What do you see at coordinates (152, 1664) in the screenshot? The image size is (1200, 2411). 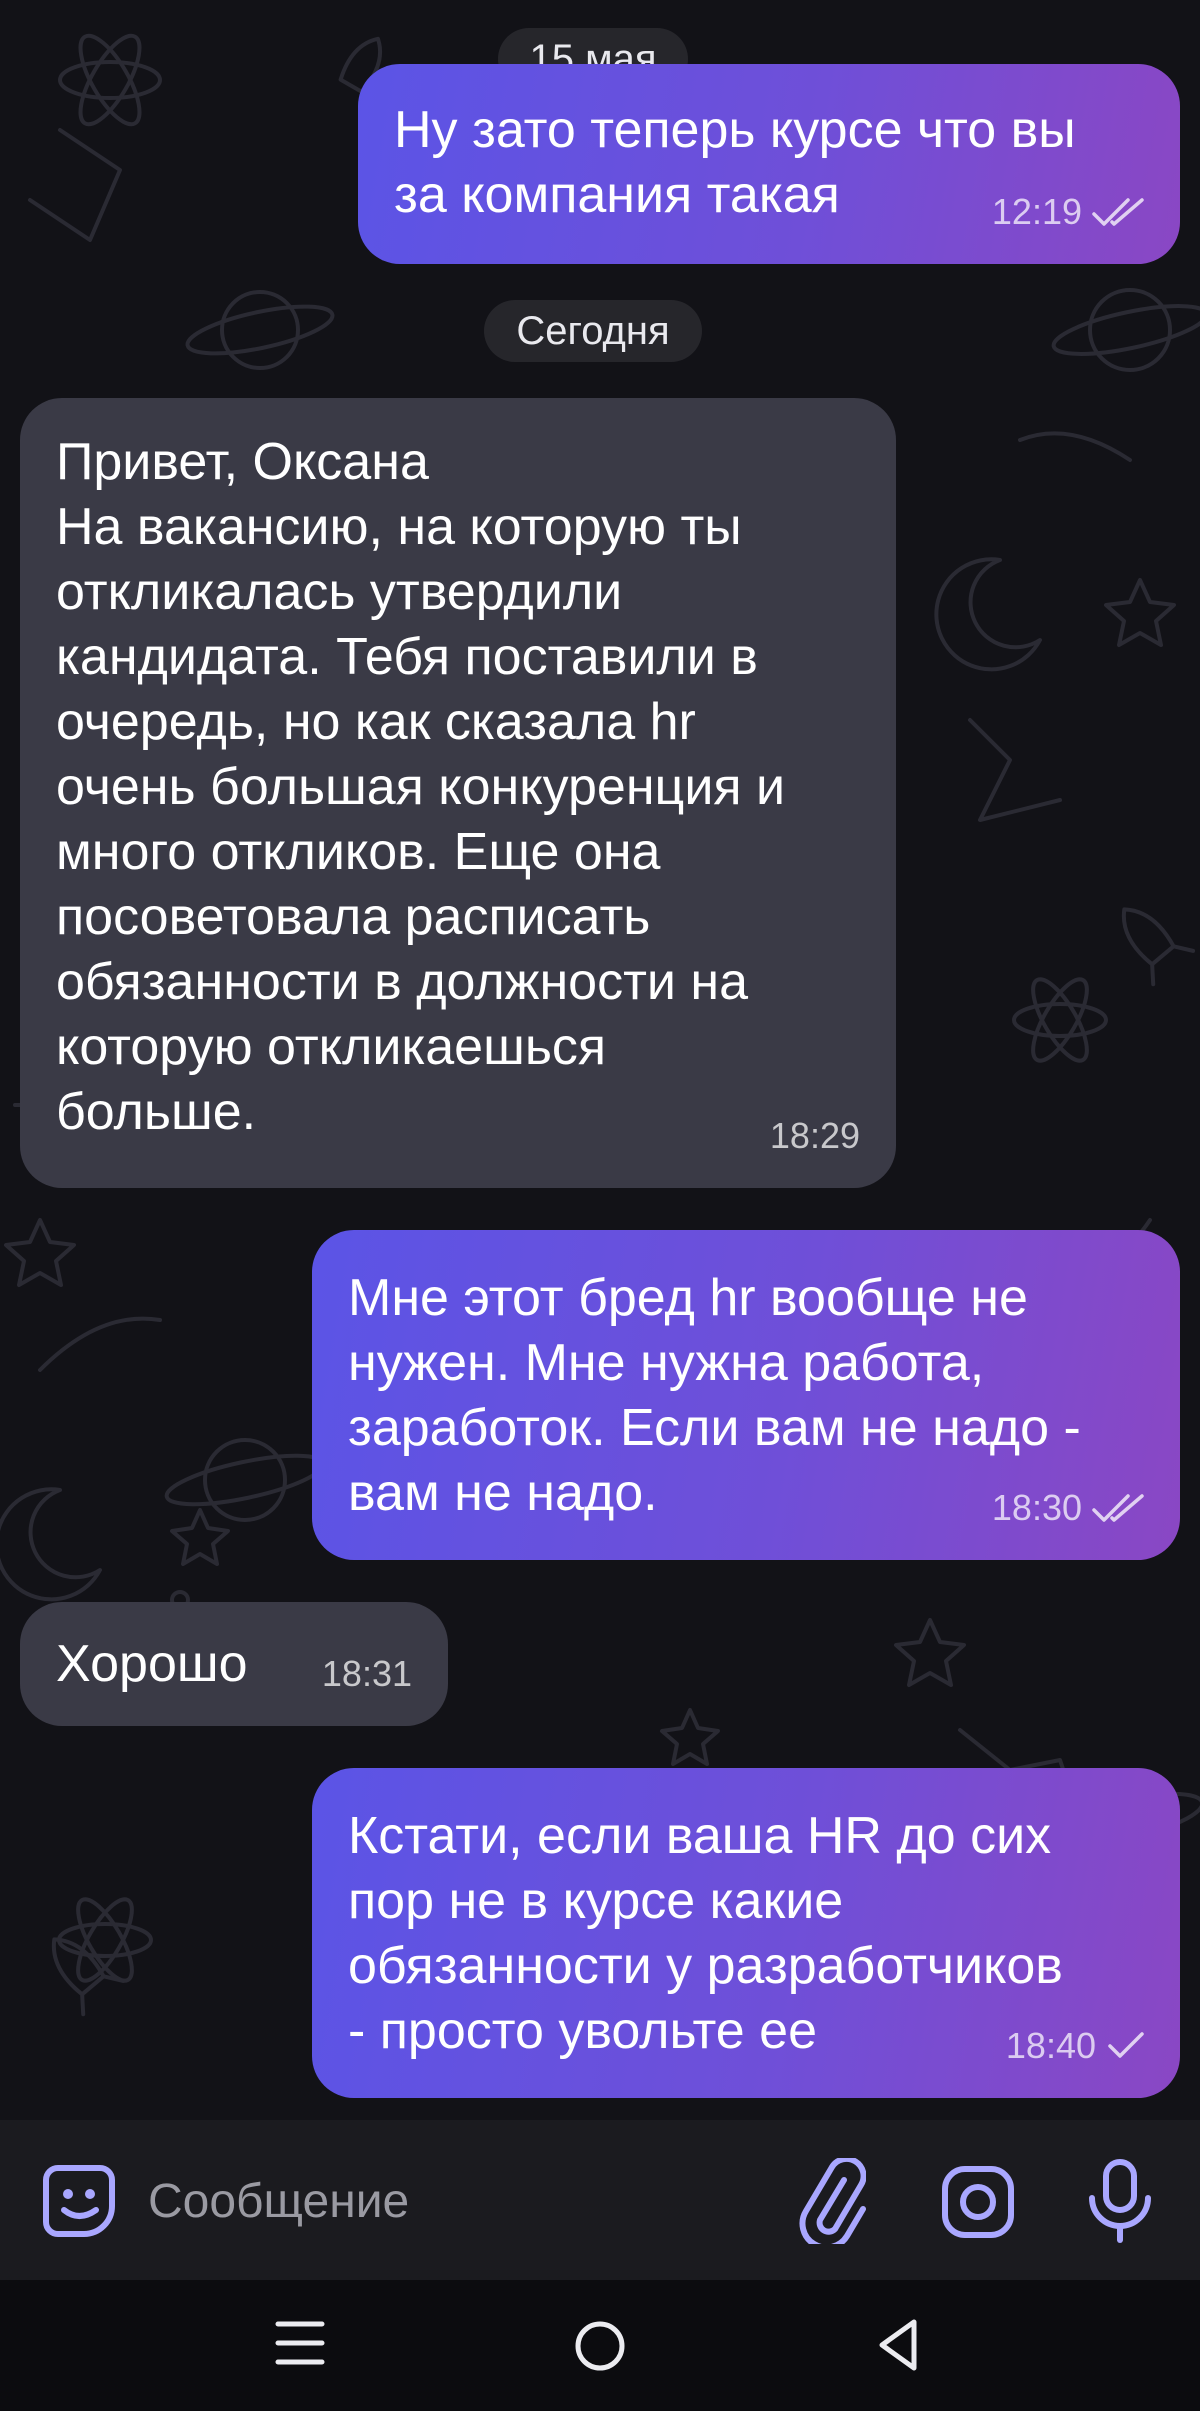 I see `message-text: Хорошо` at bounding box center [152, 1664].